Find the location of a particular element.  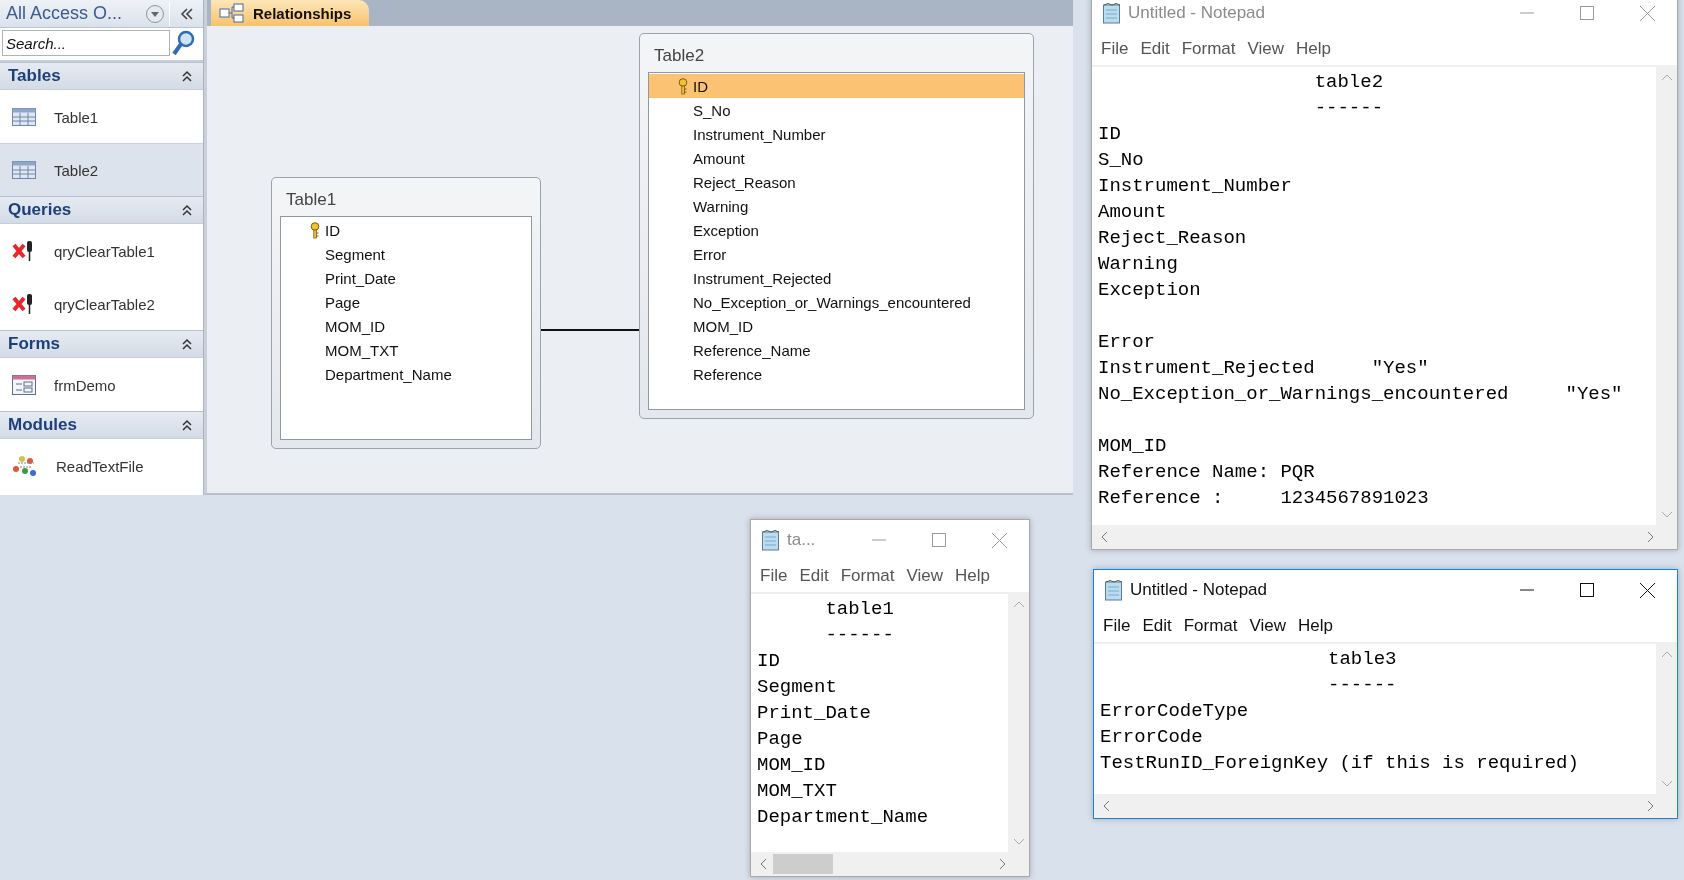

item-label: ReadTextFile is located at coordinates (100, 466).